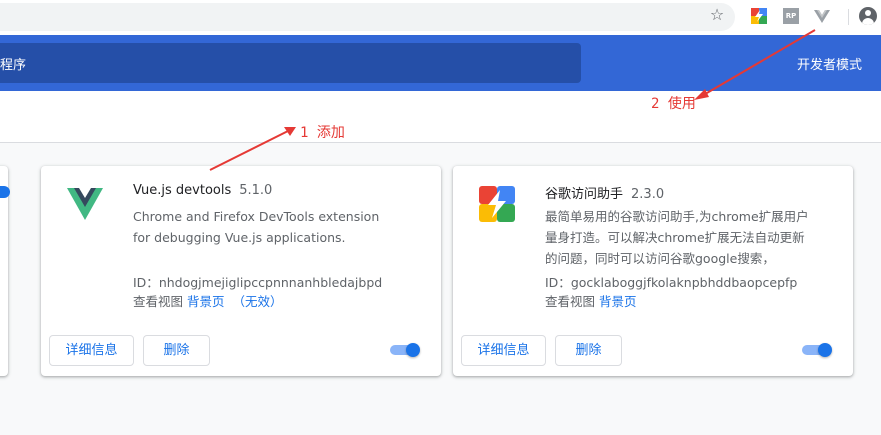 The height and width of the screenshot is (435, 881). What do you see at coordinates (85, 204) in the screenshot?
I see `vue-logo-icon` at bounding box center [85, 204].